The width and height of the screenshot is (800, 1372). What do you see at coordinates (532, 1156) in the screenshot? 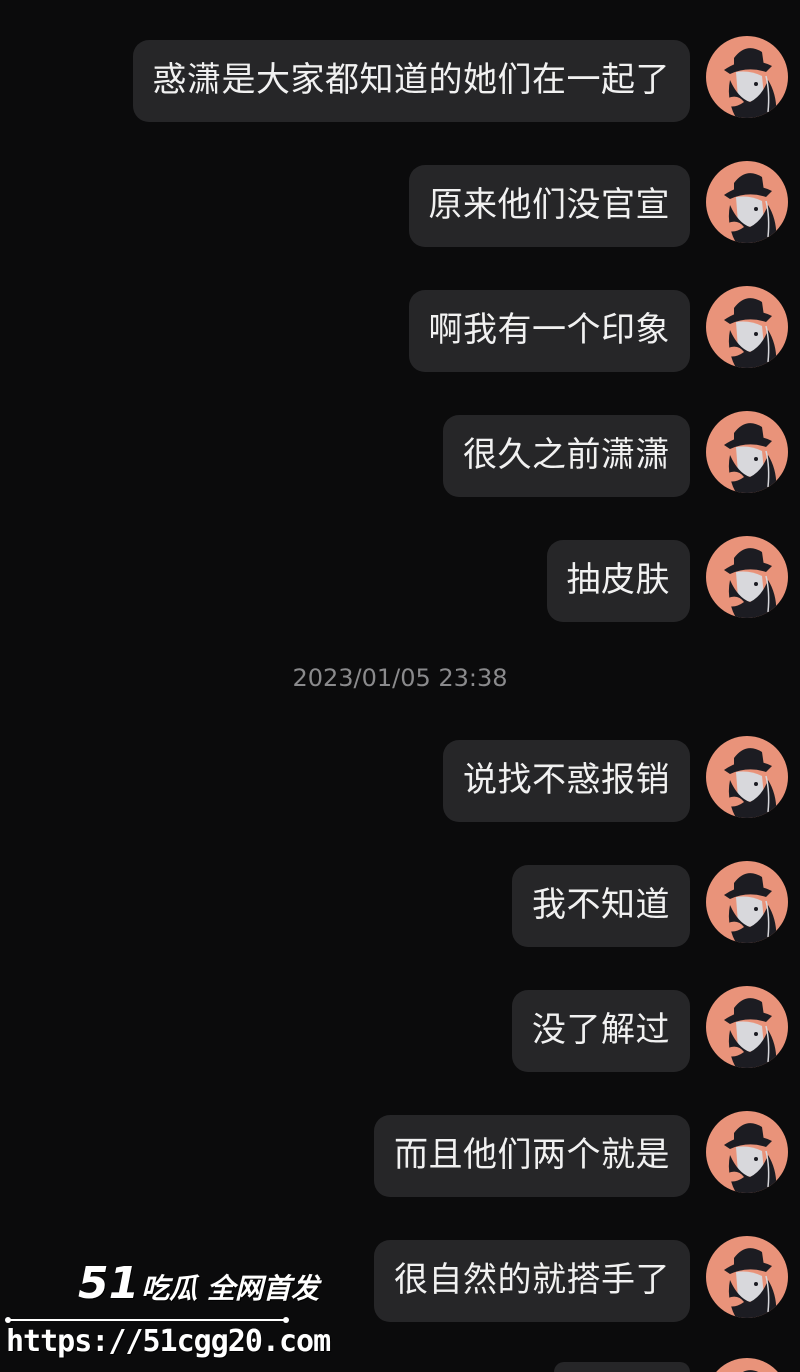
I see `message-bubble: 而且他们两个就是` at bounding box center [532, 1156].